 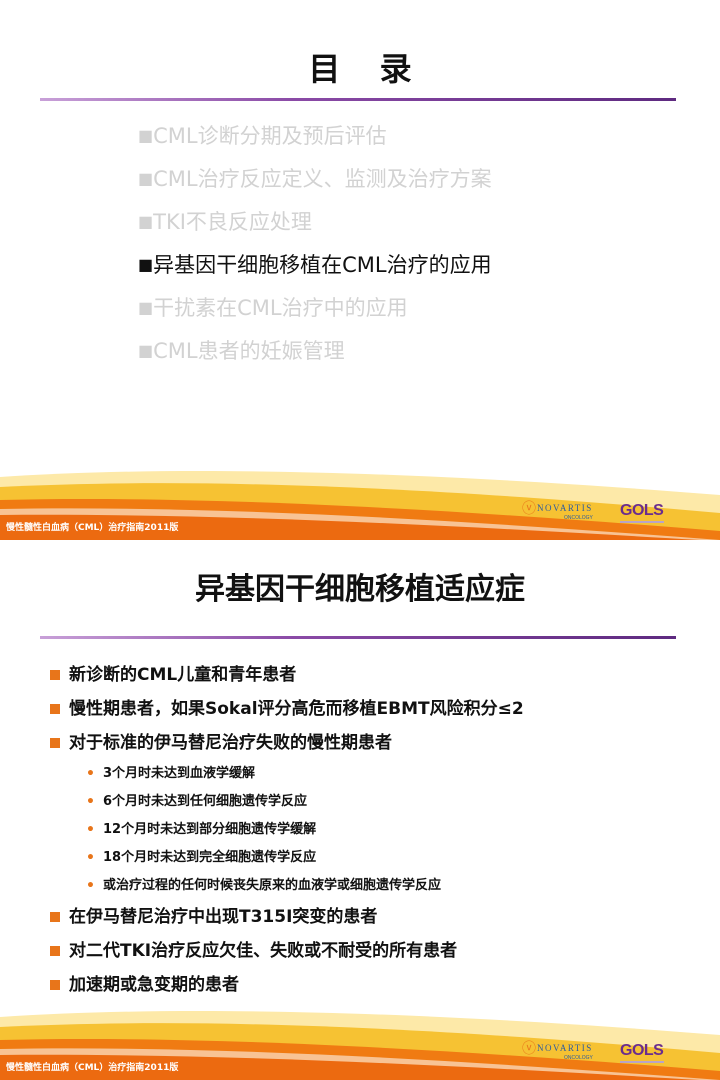 I want to click on sub-bullet-item: • 18个月时未达到完全细胞遗传学反应, so click(x=286, y=858).